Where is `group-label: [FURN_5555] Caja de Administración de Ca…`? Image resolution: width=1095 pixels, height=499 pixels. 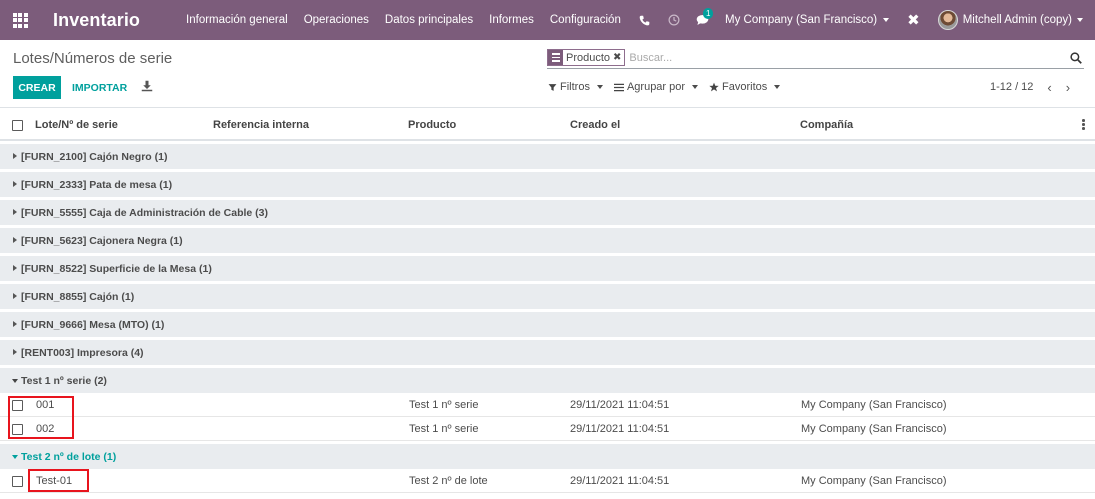 group-label: [FURN_5555] Caja de Administración de Ca… is located at coordinates (145, 212).